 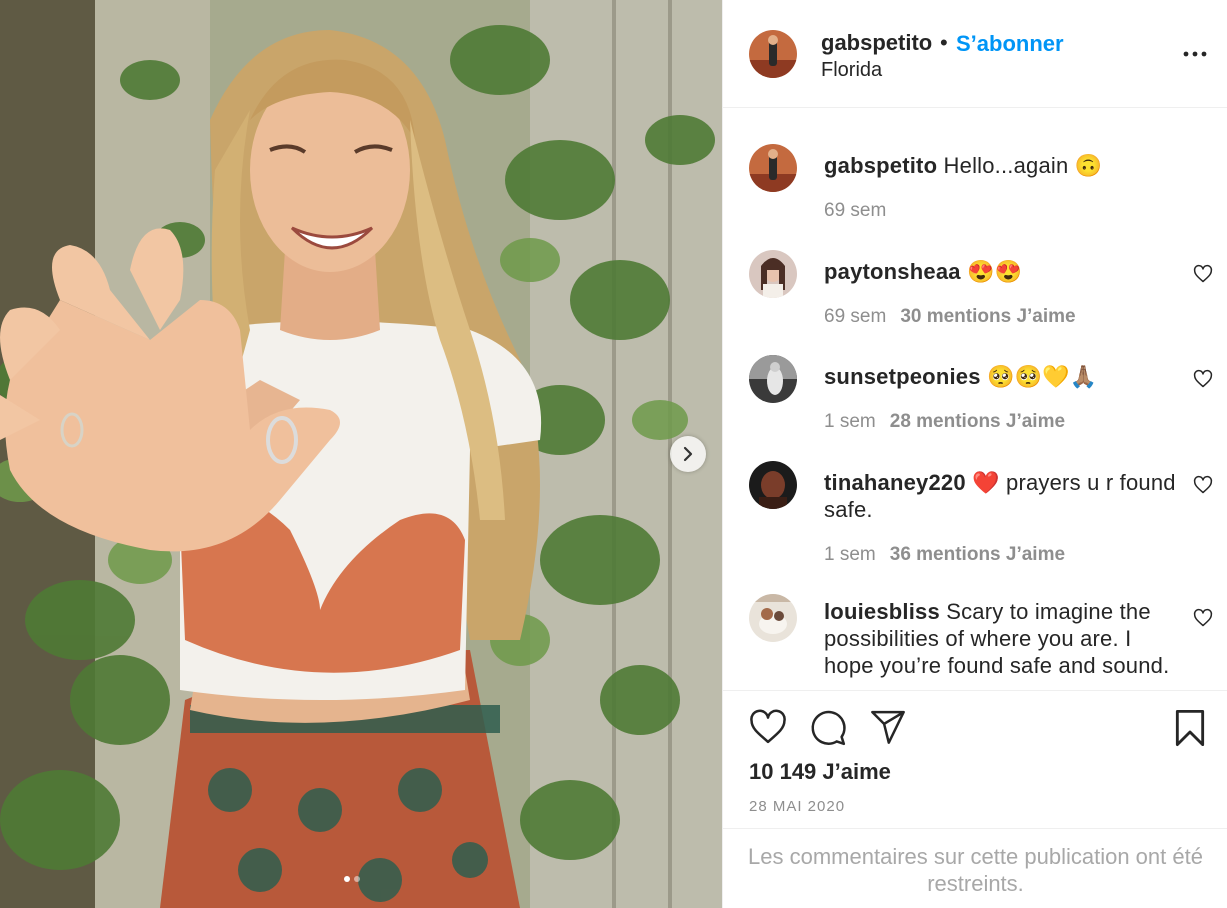 I want to click on send-icon, so click(x=888, y=727).